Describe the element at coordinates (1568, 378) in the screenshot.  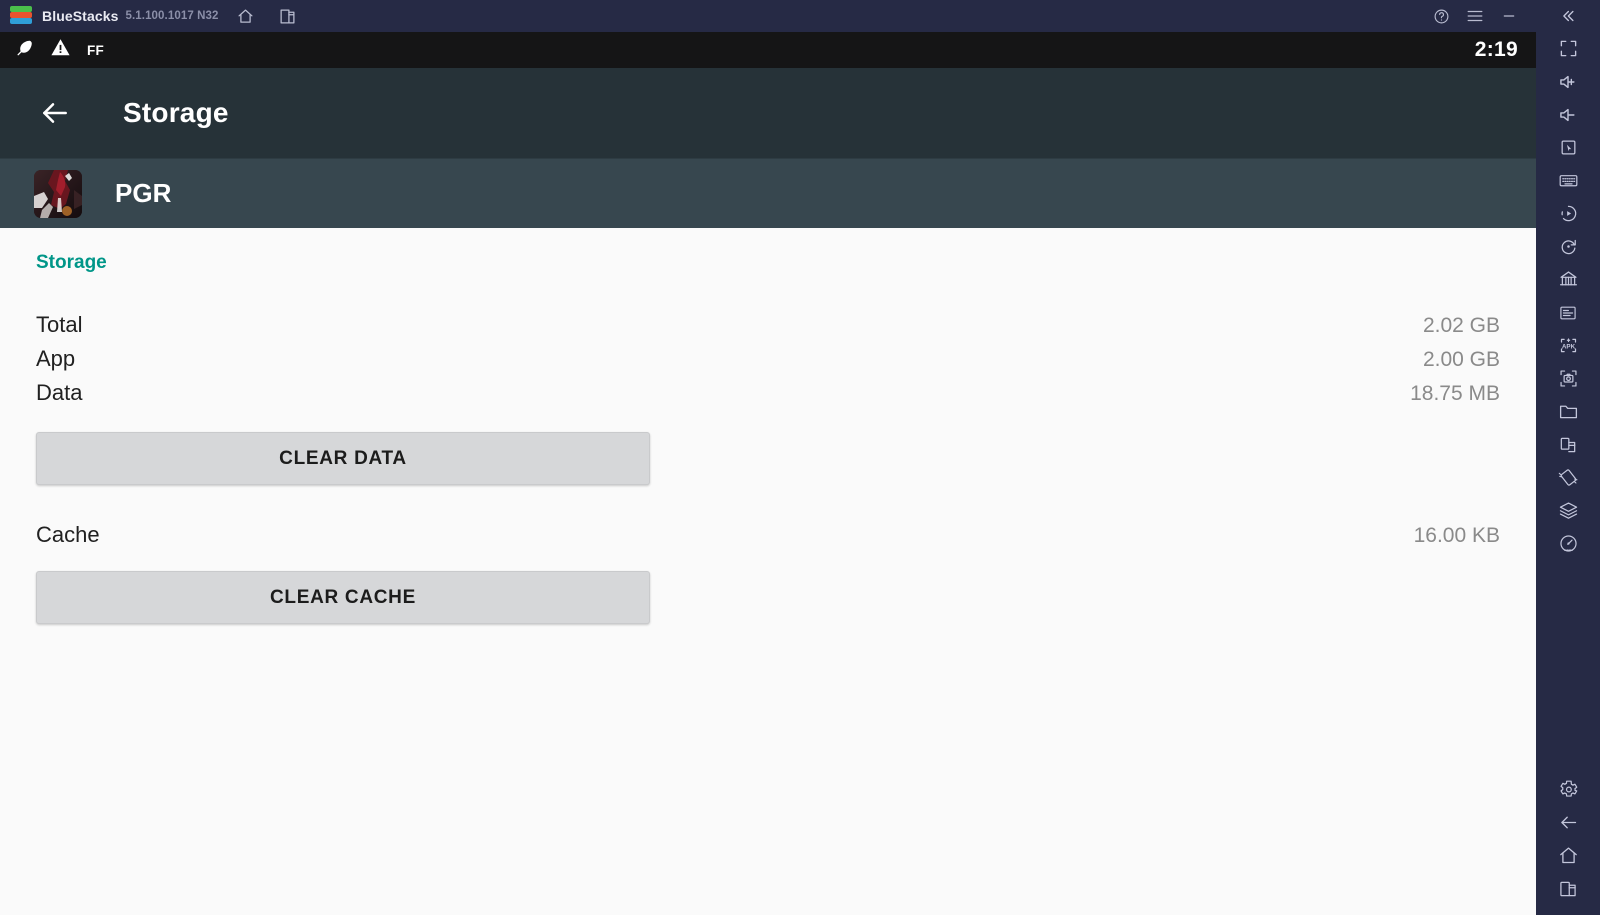
I see `screenshot-icon` at that location.